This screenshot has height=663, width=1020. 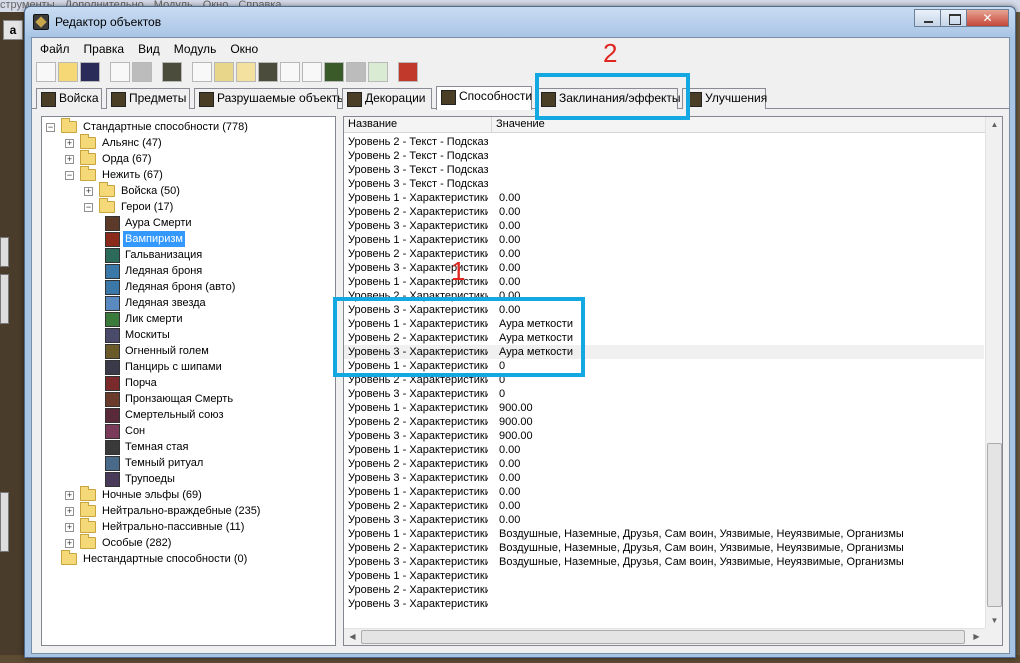 I want to click on tree-item: Смертельный союз, so click(x=187, y=415).